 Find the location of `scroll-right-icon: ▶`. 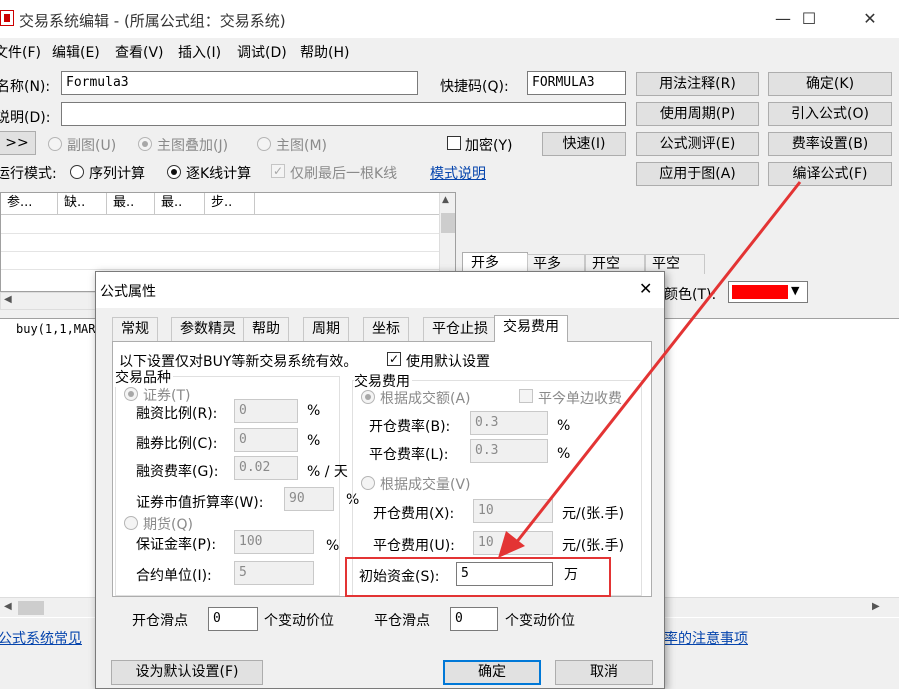

scroll-right-icon: ▶ is located at coordinates (876, 606).